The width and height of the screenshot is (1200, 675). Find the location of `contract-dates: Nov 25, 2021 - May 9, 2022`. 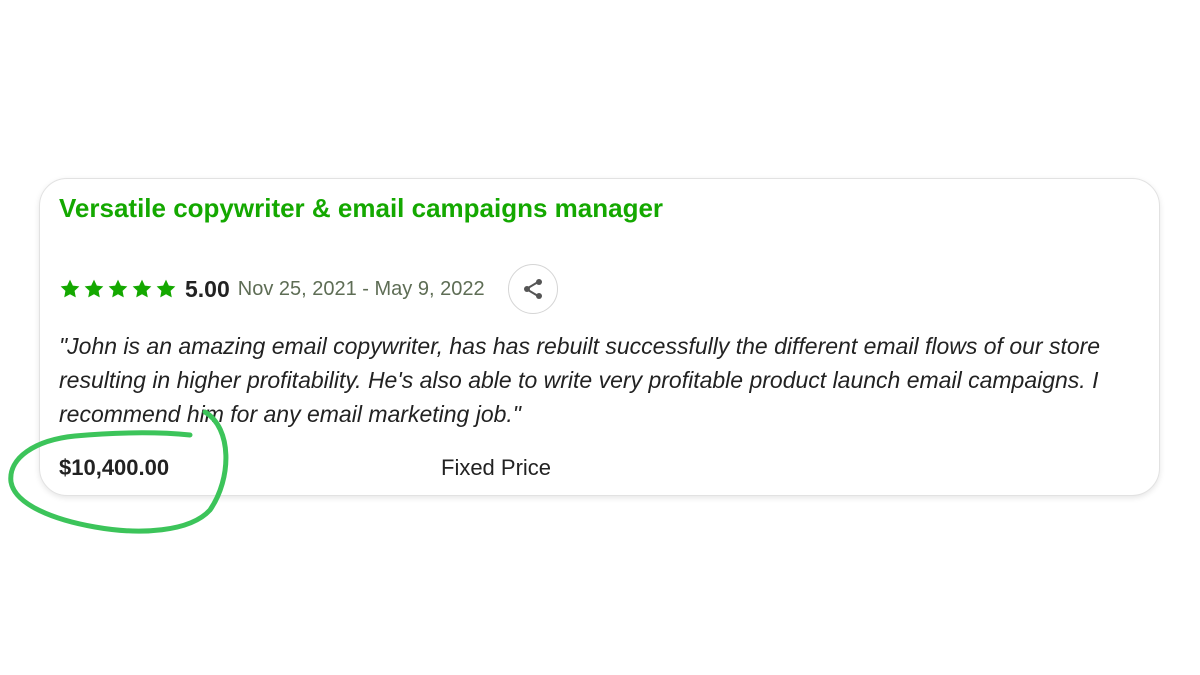

contract-dates: Nov 25, 2021 - May 9, 2022 is located at coordinates (361, 288).